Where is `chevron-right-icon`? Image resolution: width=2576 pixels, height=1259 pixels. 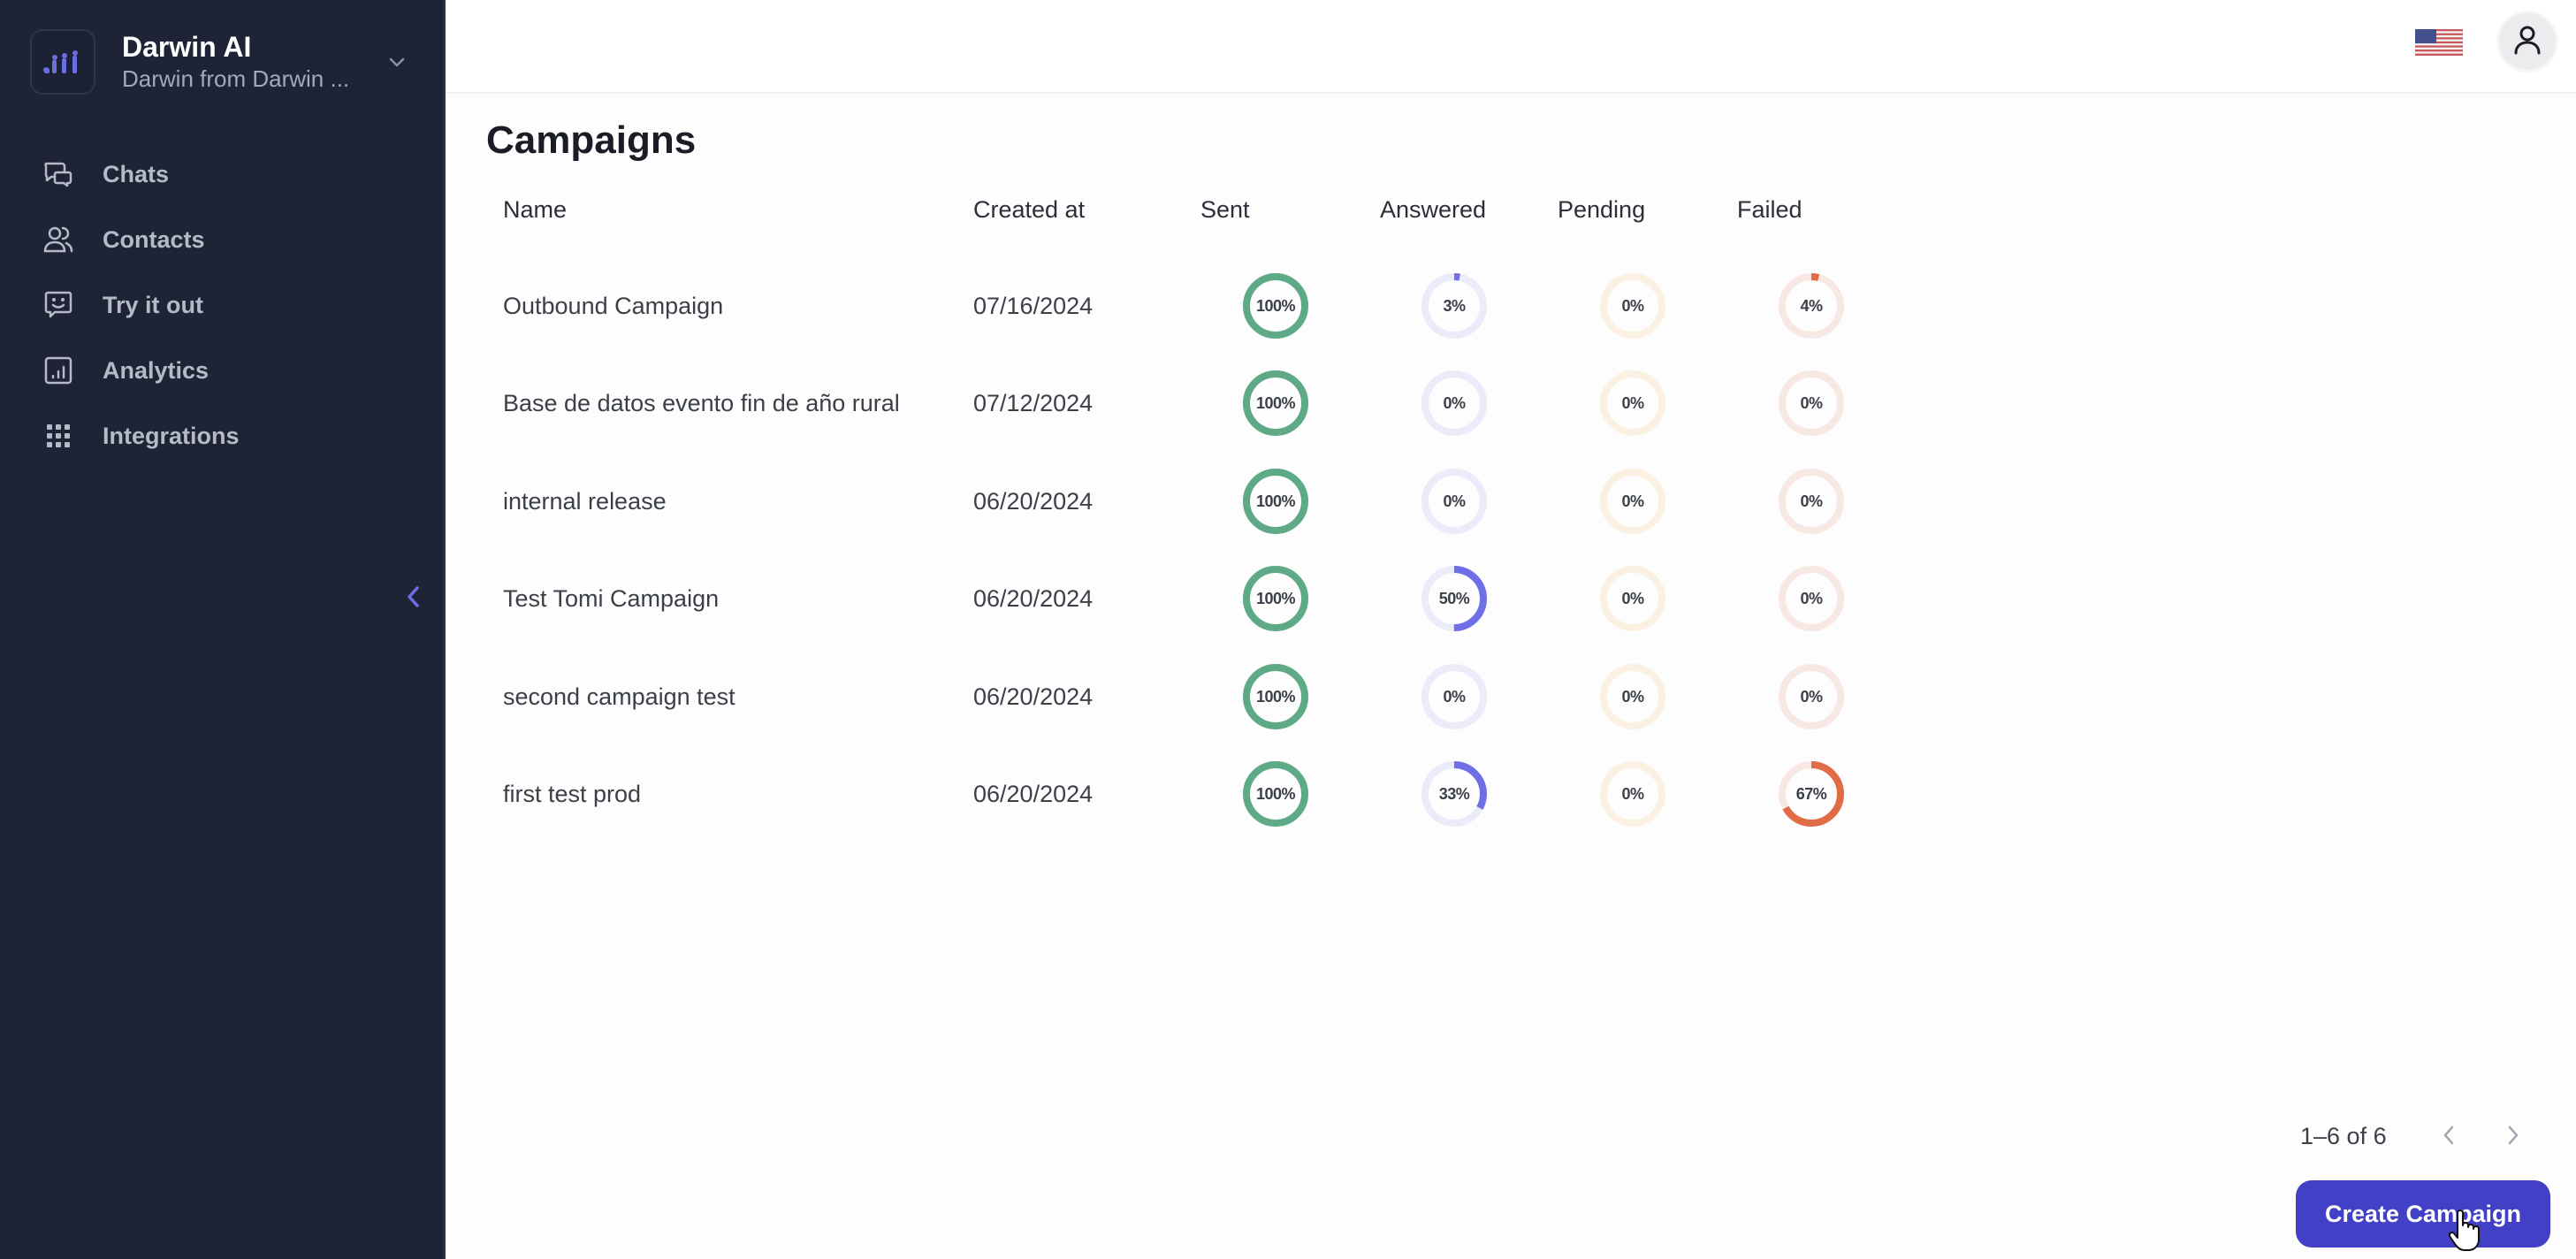
chevron-right-icon is located at coordinates (2513, 1137).